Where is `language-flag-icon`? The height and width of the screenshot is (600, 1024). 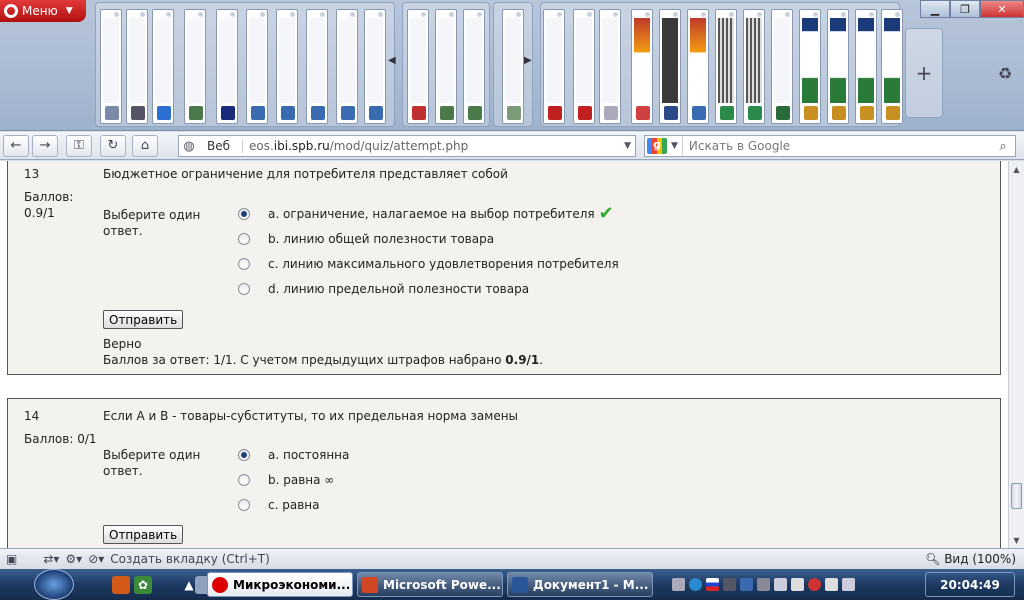 language-flag-icon is located at coordinates (712, 584).